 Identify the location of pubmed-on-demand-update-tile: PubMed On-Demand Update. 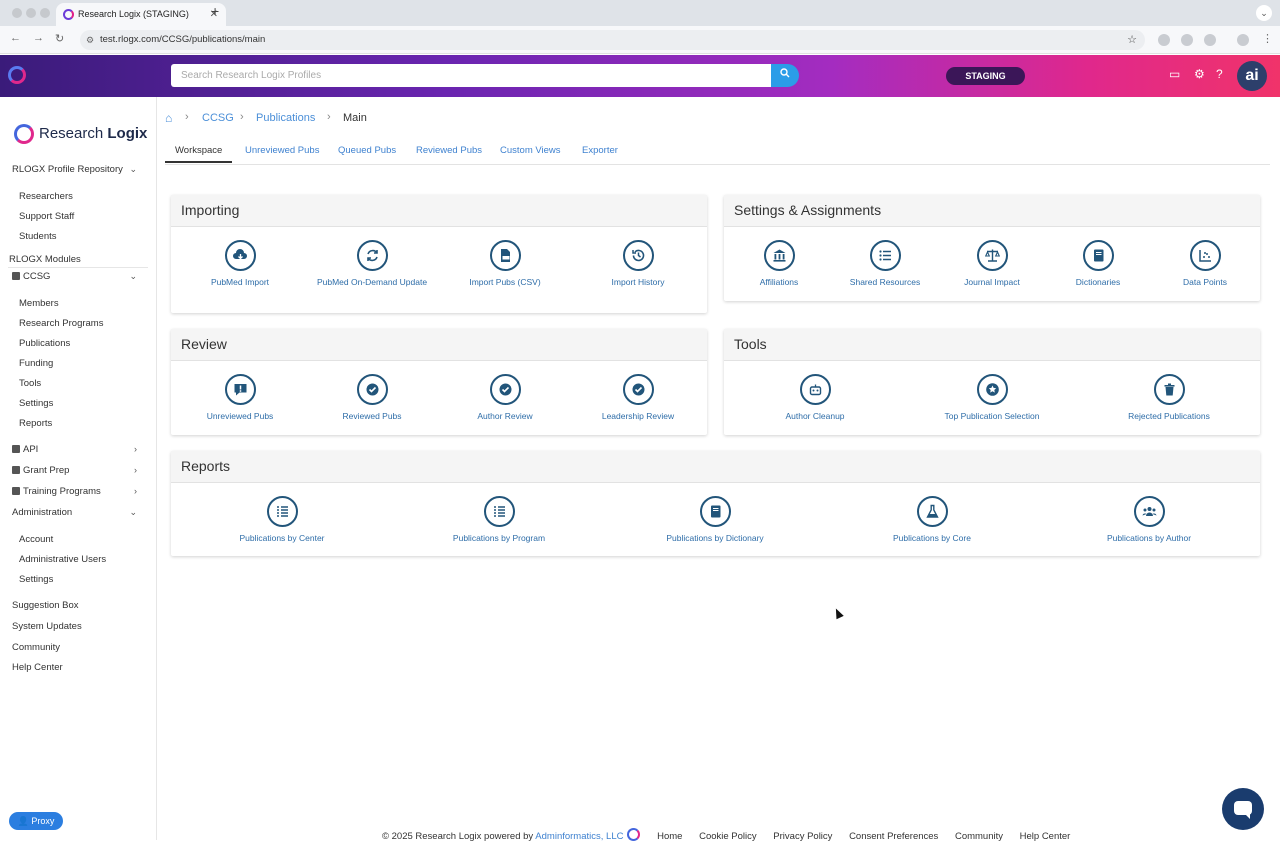
(372, 264).